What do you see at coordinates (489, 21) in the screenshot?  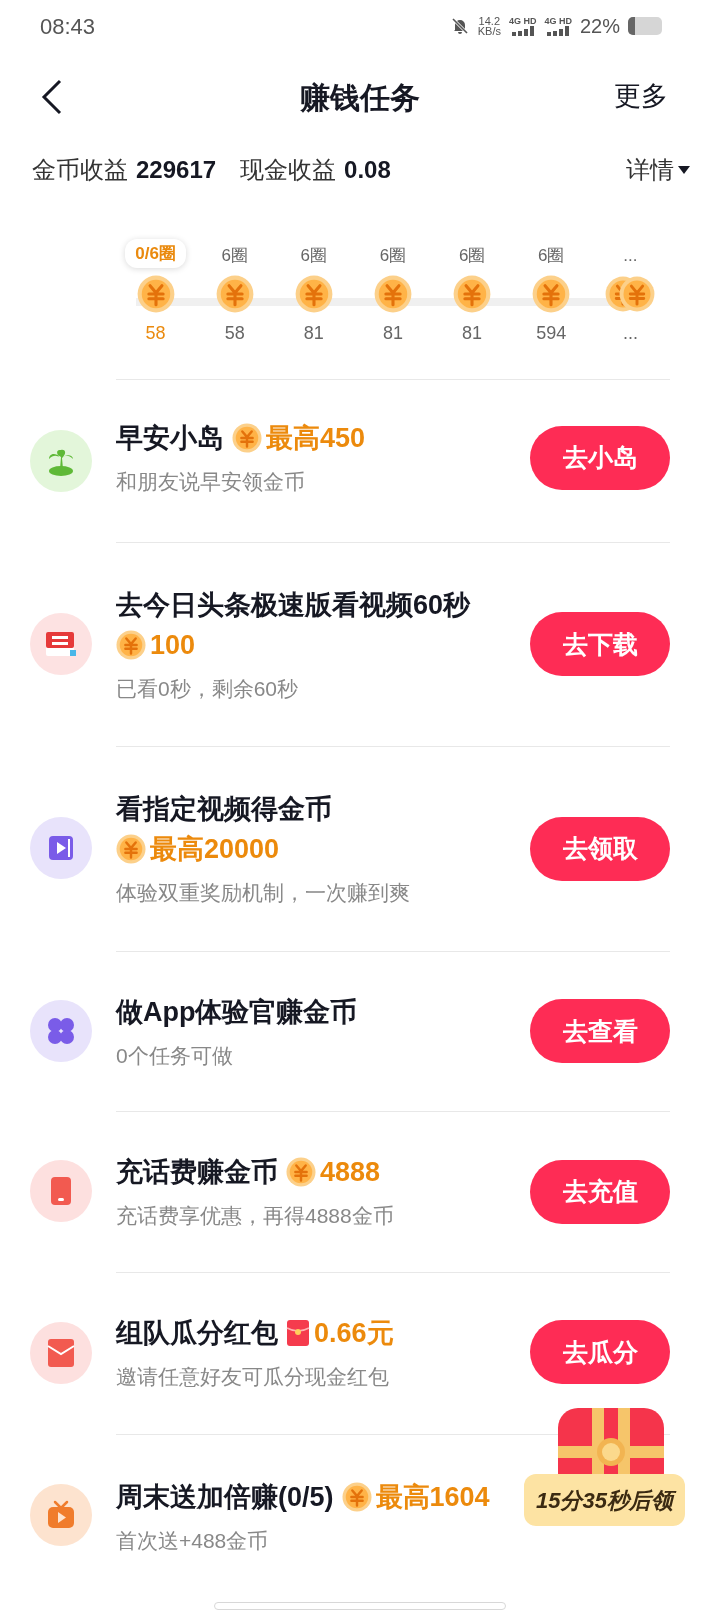 I see `network-speed: 14.2` at bounding box center [489, 21].